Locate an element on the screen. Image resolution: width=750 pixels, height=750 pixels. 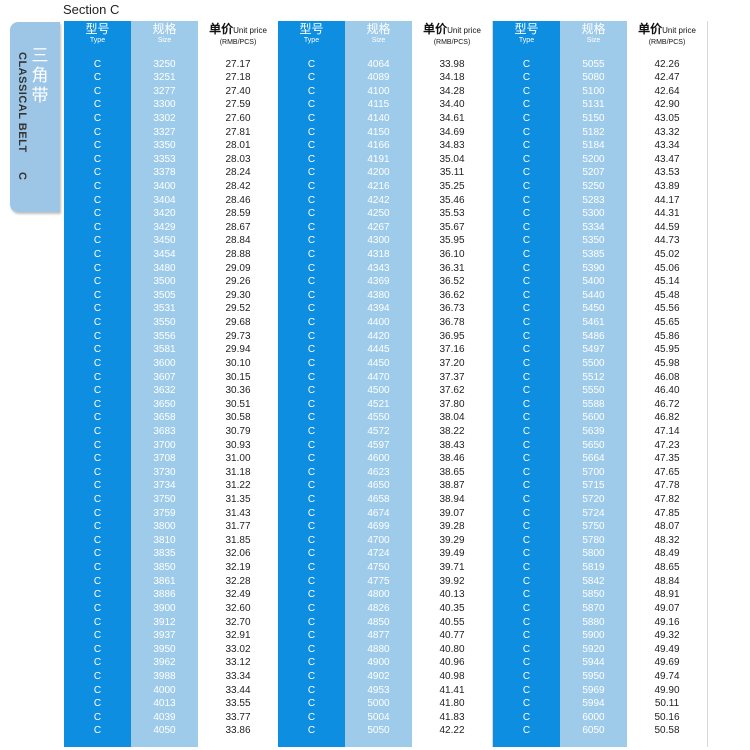
price-cell: 28.03 is located at coordinates (238, 159).